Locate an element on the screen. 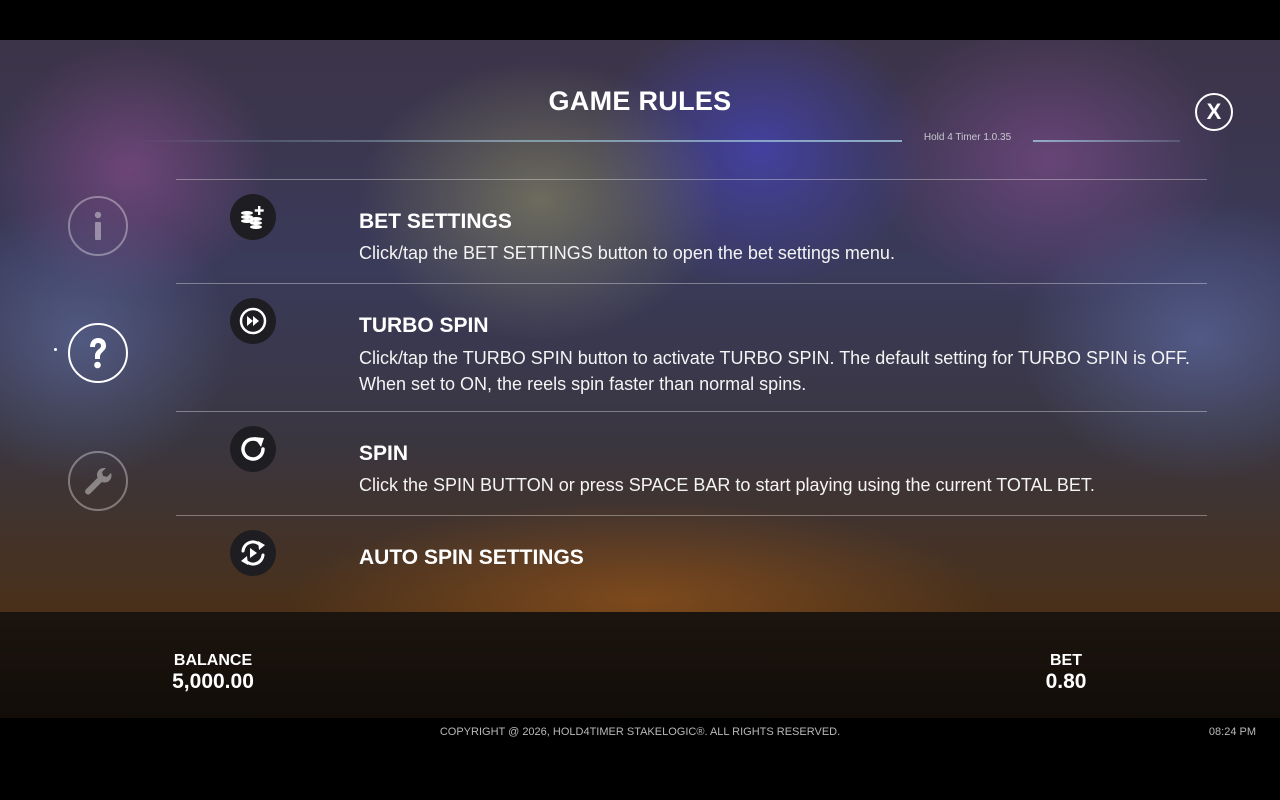 This screenshot has height=800, width=1280. balance-label: BALANCE is located at coordinates (213, 660).